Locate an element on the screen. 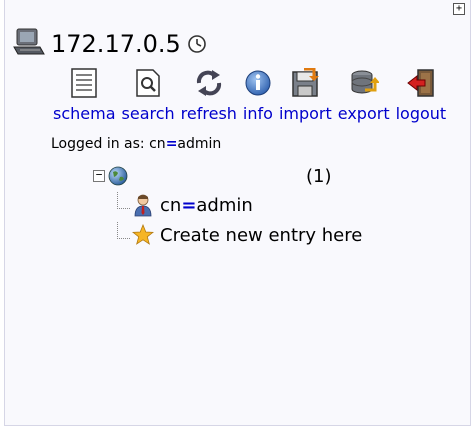 Image resolution: width=474 pixels, height=428 pixels. search-label: search is located at coordinates (148, 113).